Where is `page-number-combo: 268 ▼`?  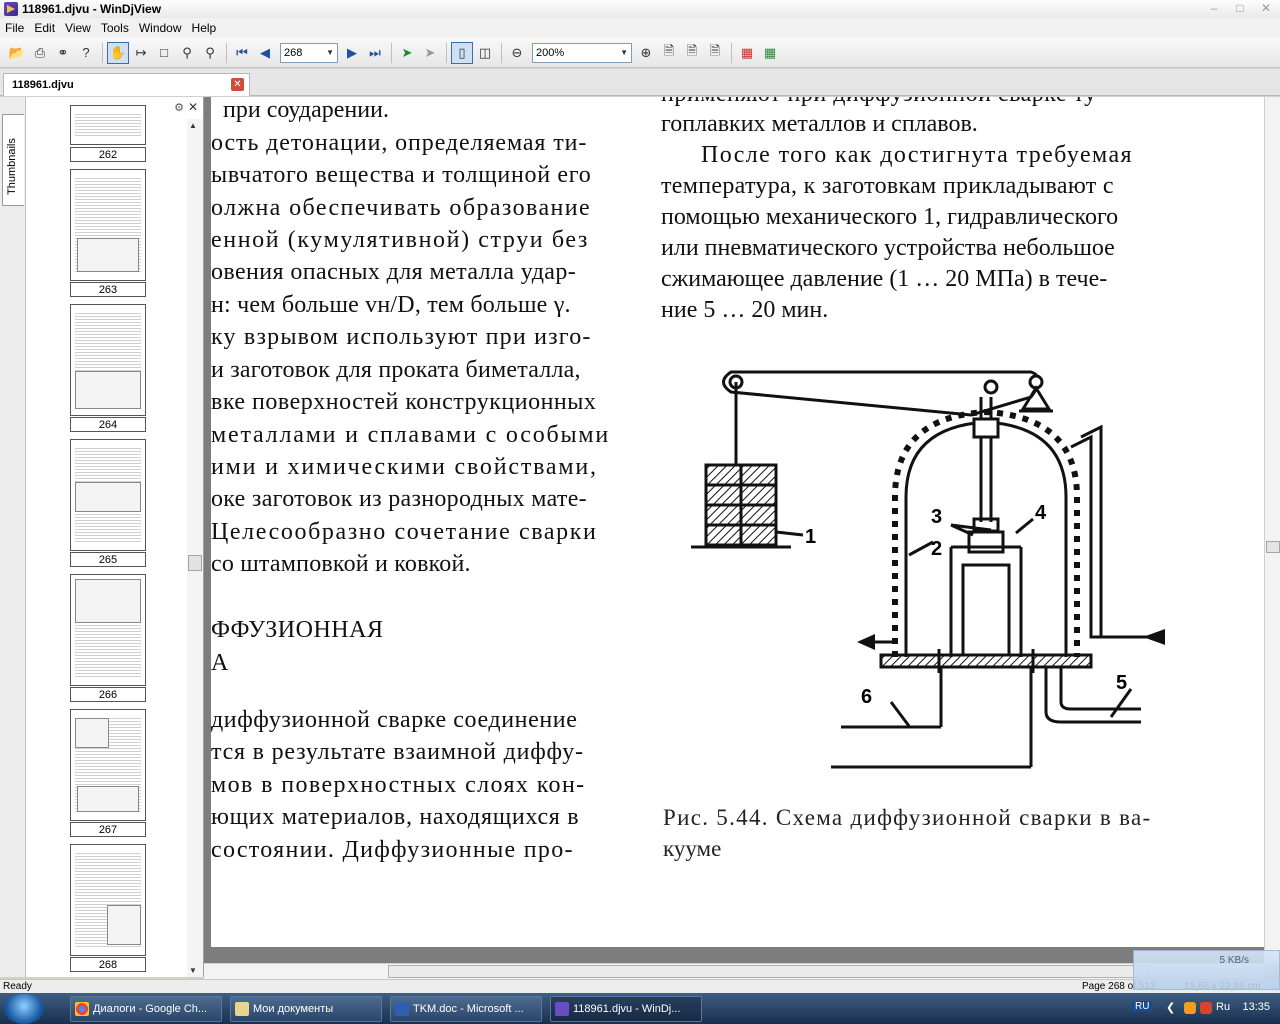
page-number-combo: 268 ▼ is located at coordinates (309, 52).